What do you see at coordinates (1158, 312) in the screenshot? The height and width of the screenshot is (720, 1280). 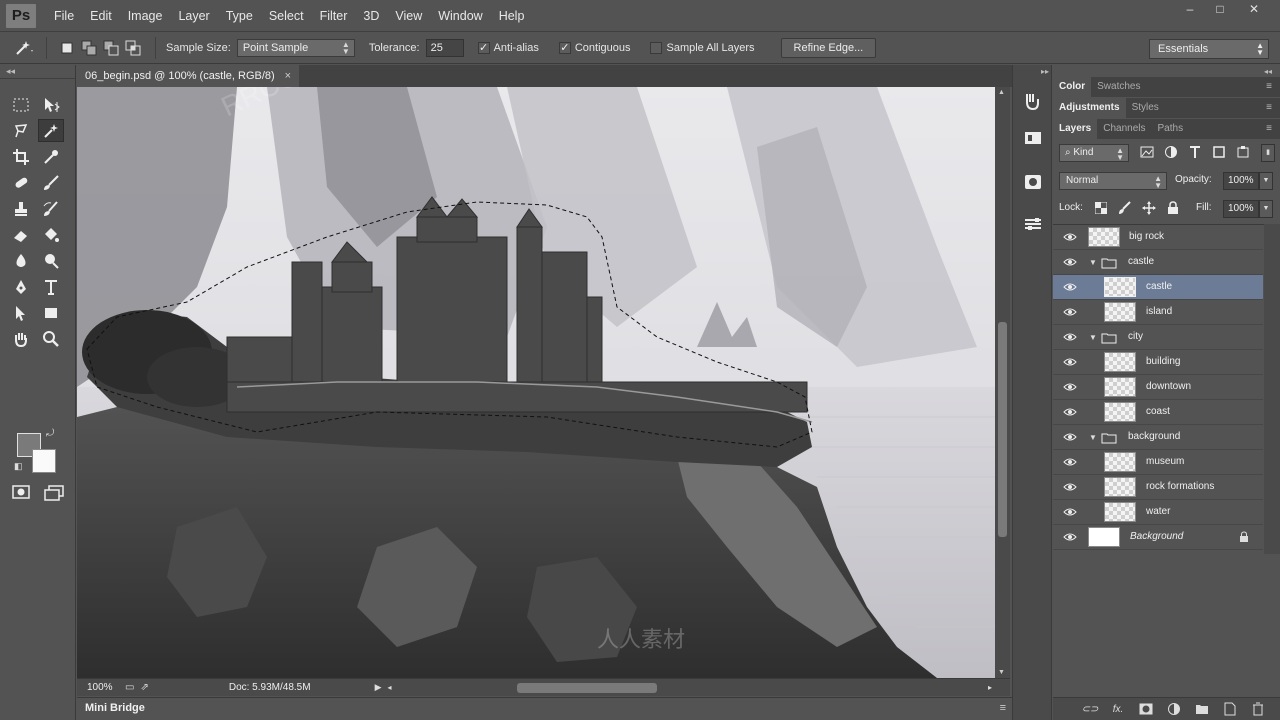 I see `layer-row-island: island` at bounding box center [1158, 312].